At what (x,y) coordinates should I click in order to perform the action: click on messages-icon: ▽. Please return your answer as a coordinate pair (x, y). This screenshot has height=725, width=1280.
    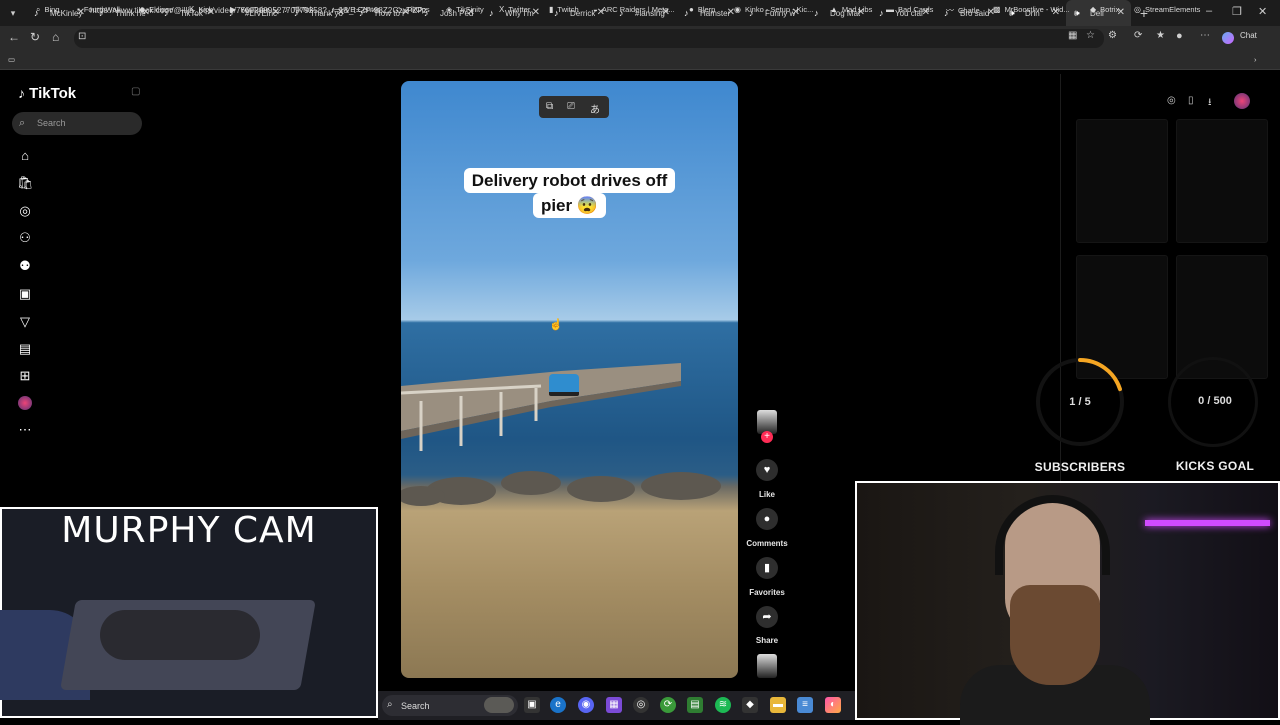
    Looking at the image, I should click on (25, 322).